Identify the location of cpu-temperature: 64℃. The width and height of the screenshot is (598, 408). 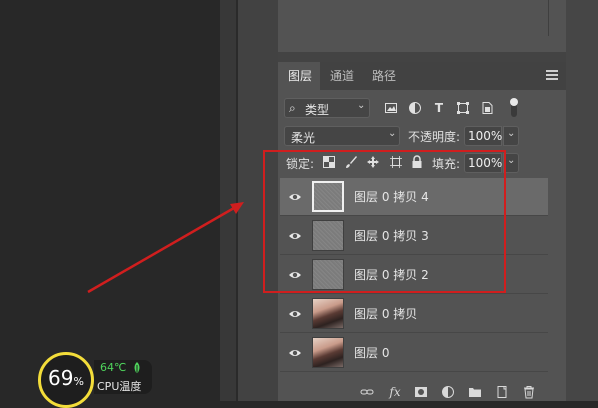
(113, 367).